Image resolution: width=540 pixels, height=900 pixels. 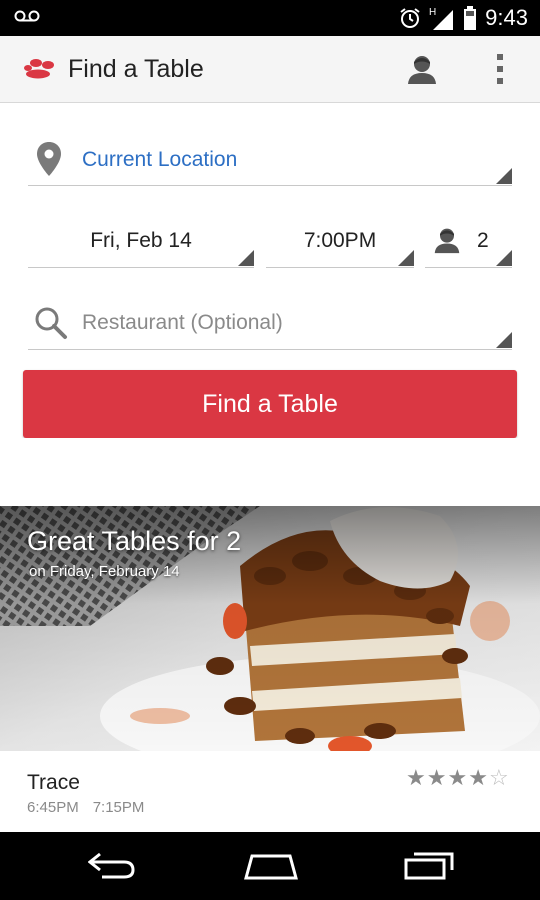 What do you see at coordinates (53, 782) in the screenshot?
I see `restaurant-name: Trace` at bounding box center [53, 782].